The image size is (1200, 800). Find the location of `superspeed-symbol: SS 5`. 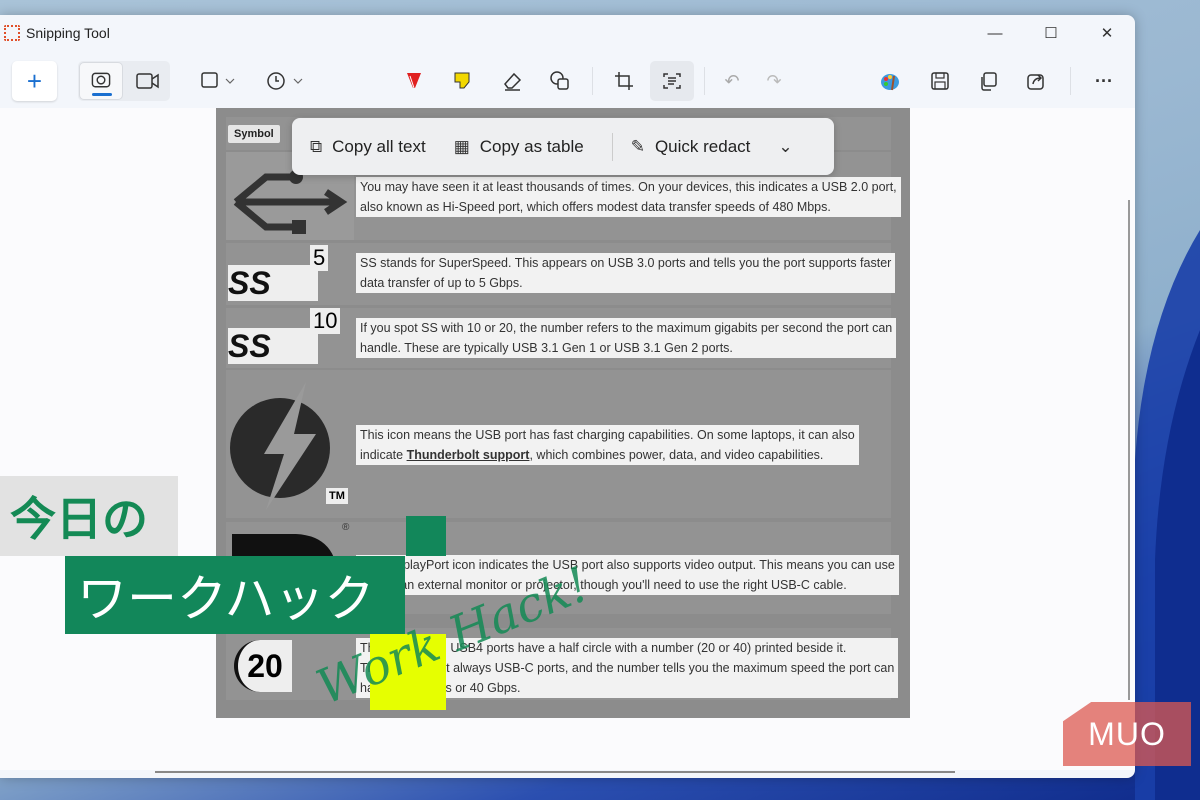

superspeed-symbol: SS 5 is located at coordinates (290, 274).